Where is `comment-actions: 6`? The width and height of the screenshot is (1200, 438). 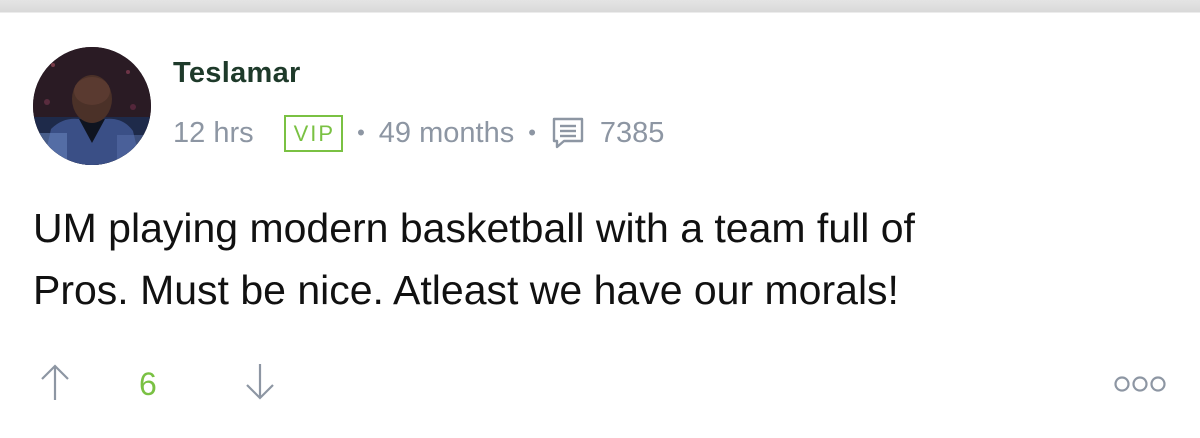
comment-actions: 6 is located at coordinates (600, 383).